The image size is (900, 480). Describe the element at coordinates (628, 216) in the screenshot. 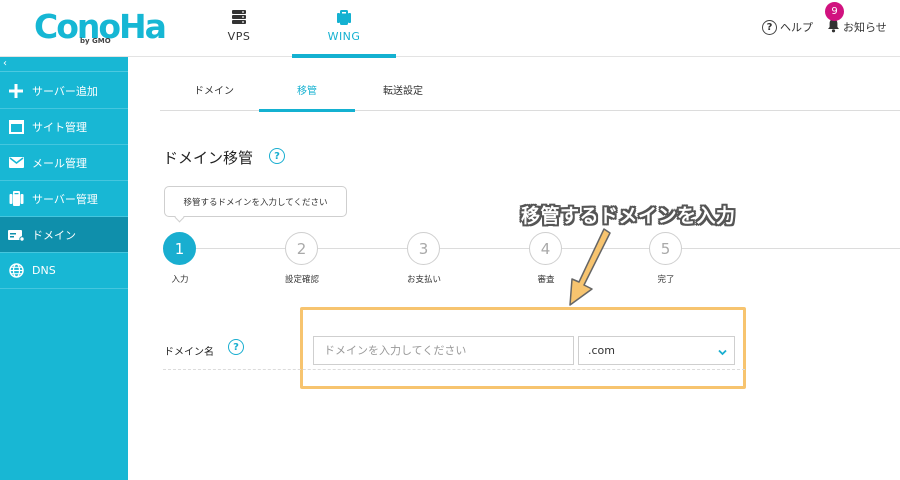

I see `annotation-text: 移管するドメインを入力` at that location.